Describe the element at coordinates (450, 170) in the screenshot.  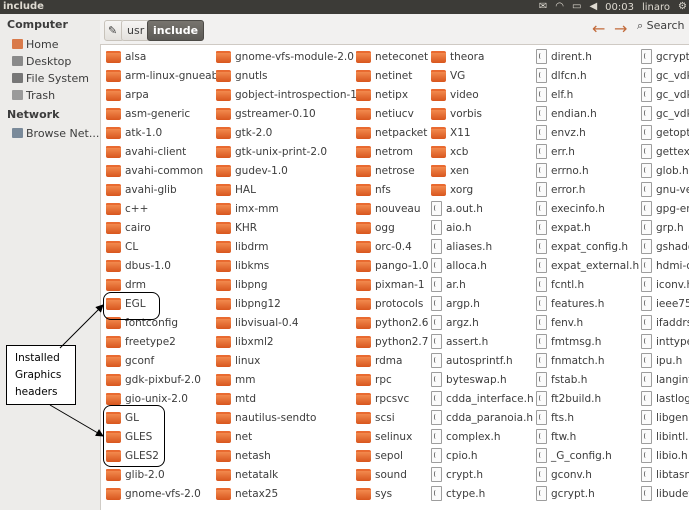
I see `folder-item: xen` at that location.